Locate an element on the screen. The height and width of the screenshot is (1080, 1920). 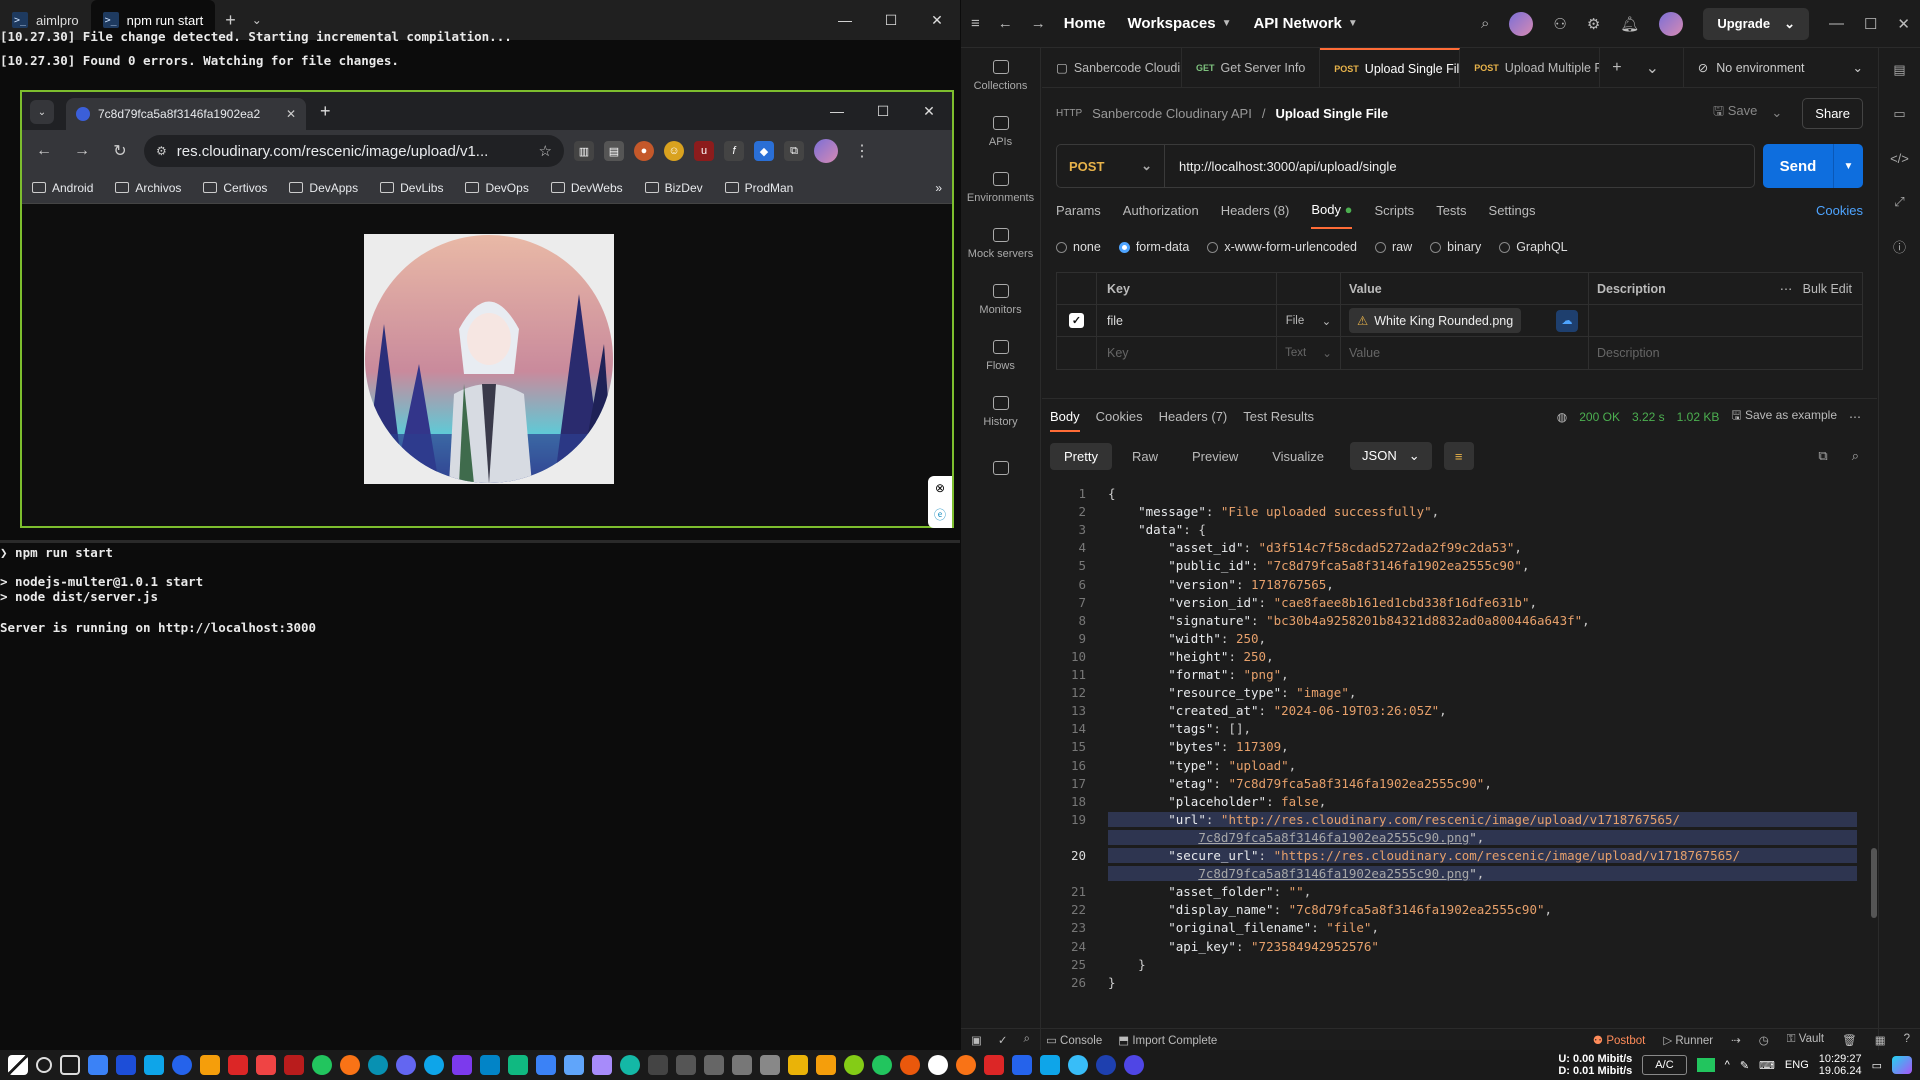
close-panel-icon: ⊗ is located at coordinates (940, 488).